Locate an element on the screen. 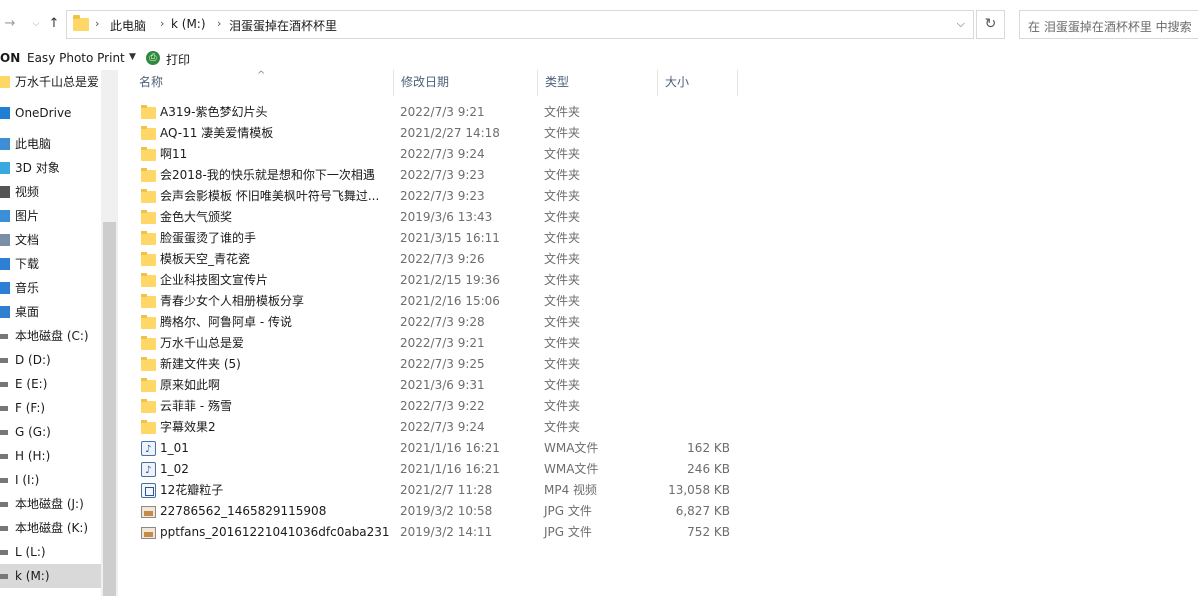 Image resolution: width=1198 pixels, height=596 pixels. column-header-type: 类型 is located at coordinates (597, 83).